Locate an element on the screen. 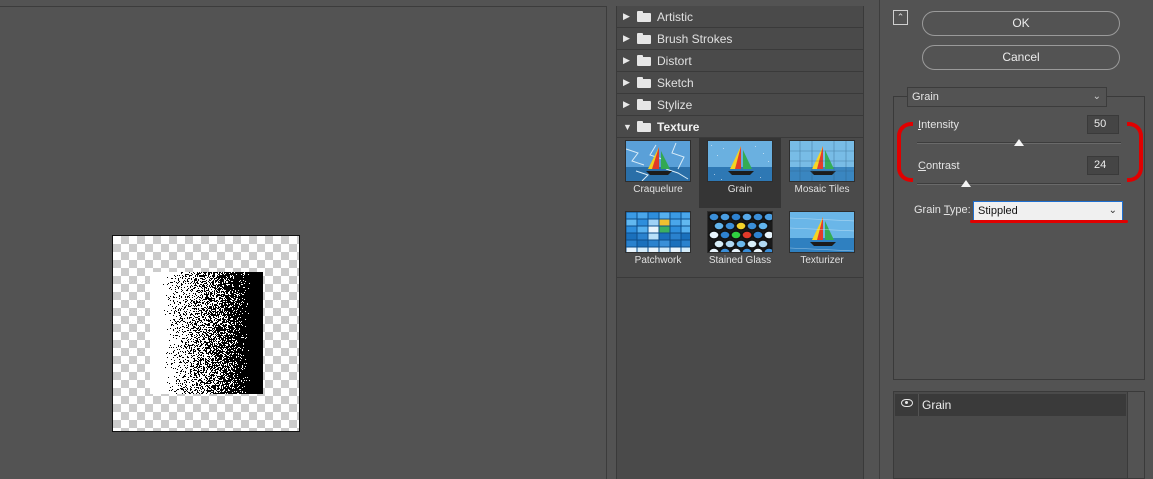 The image size is (1153, 479). collapse-gallery-button: ⌃ is located at coordinates (900, 17).